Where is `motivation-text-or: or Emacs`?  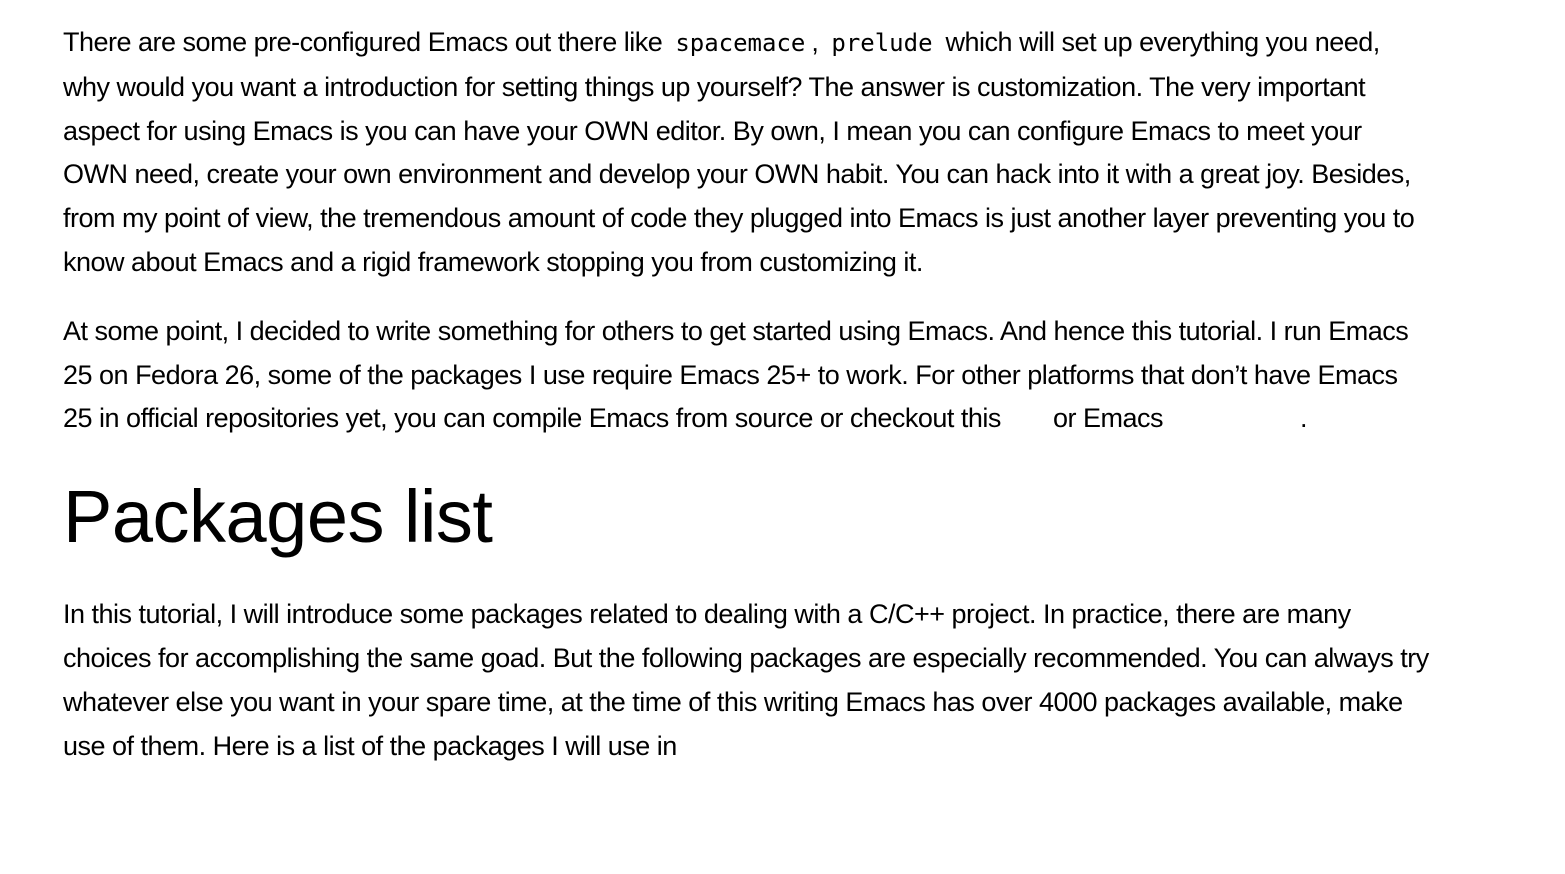 motivation-text-or: or Emacs is located at coordinates (1108, 418).